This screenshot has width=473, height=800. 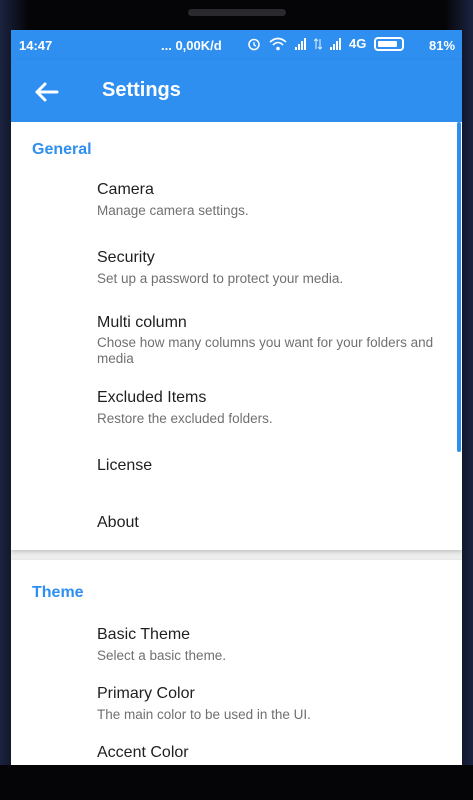 I want to click on settings-item-camera: Camera Manage camera settings., so click(x=236, y=208).